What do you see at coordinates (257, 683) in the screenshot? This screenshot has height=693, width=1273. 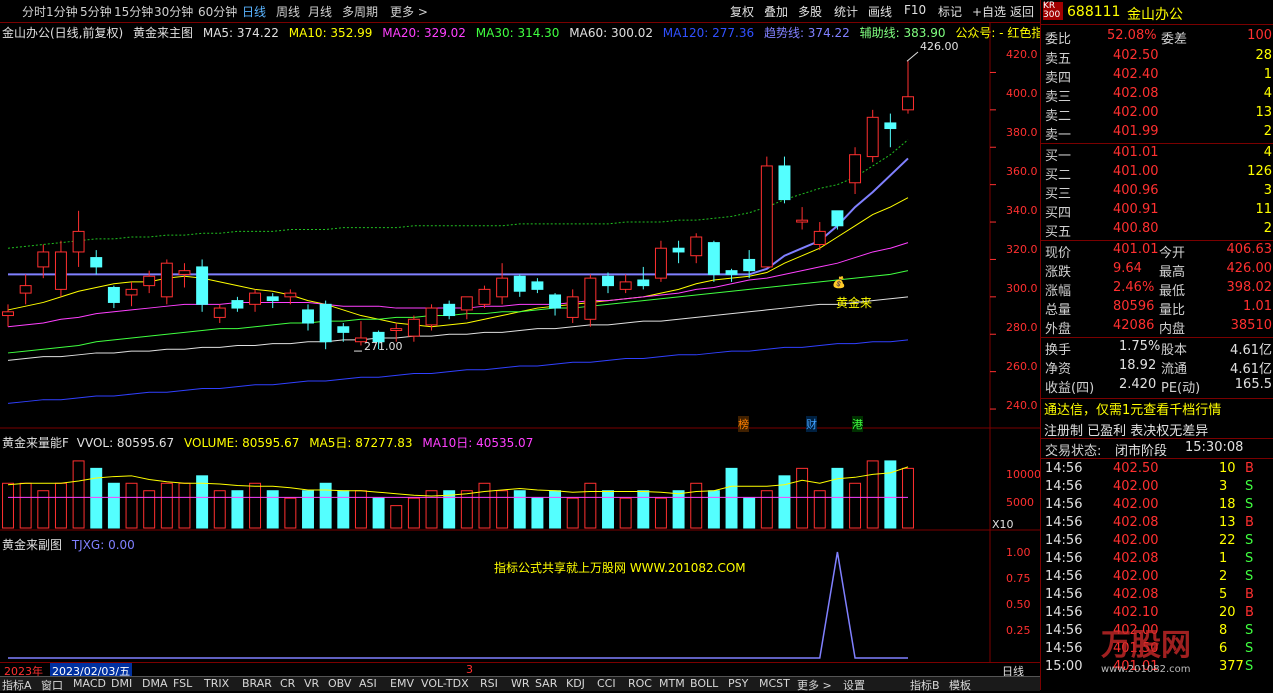 I see `indicator-tab-7: BRAR` at bounding box center [257, 683].